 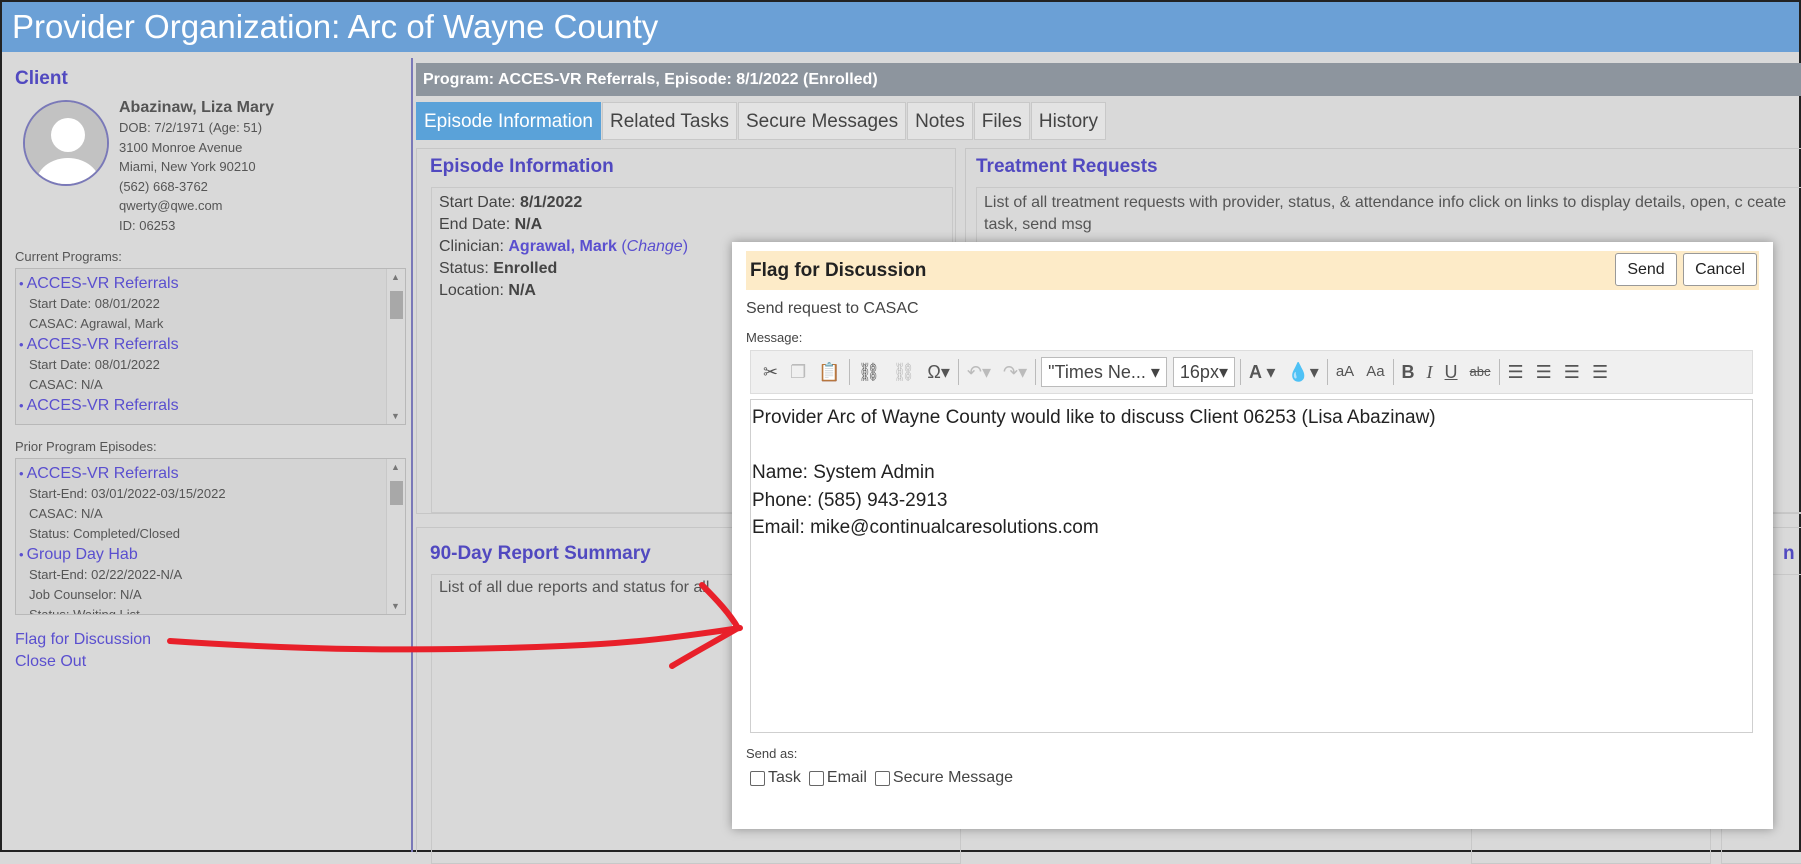 I want to click on program-dates: Start-End: 03/01/2022-03/15/2022, so click(x=127, y=493).